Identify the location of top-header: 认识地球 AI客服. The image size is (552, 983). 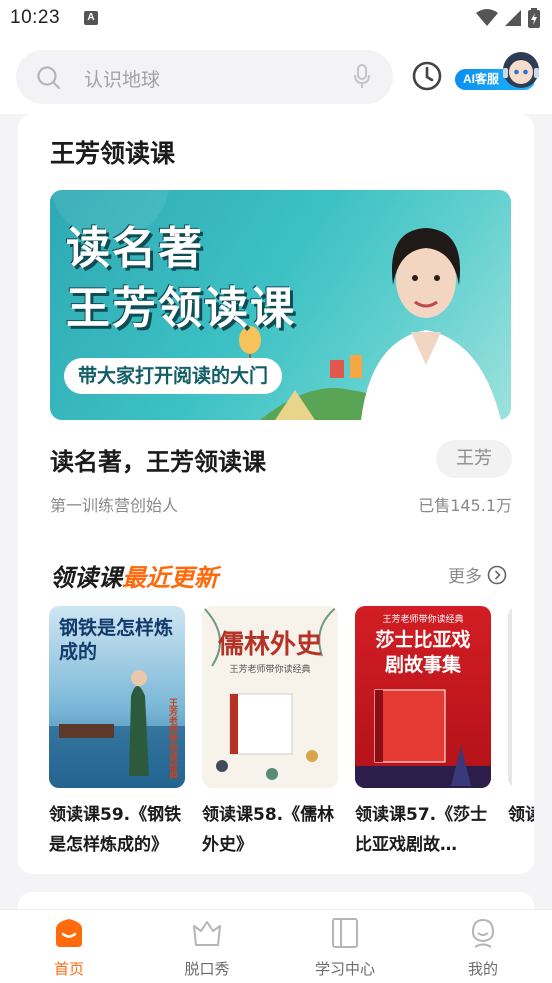
(276, 76).